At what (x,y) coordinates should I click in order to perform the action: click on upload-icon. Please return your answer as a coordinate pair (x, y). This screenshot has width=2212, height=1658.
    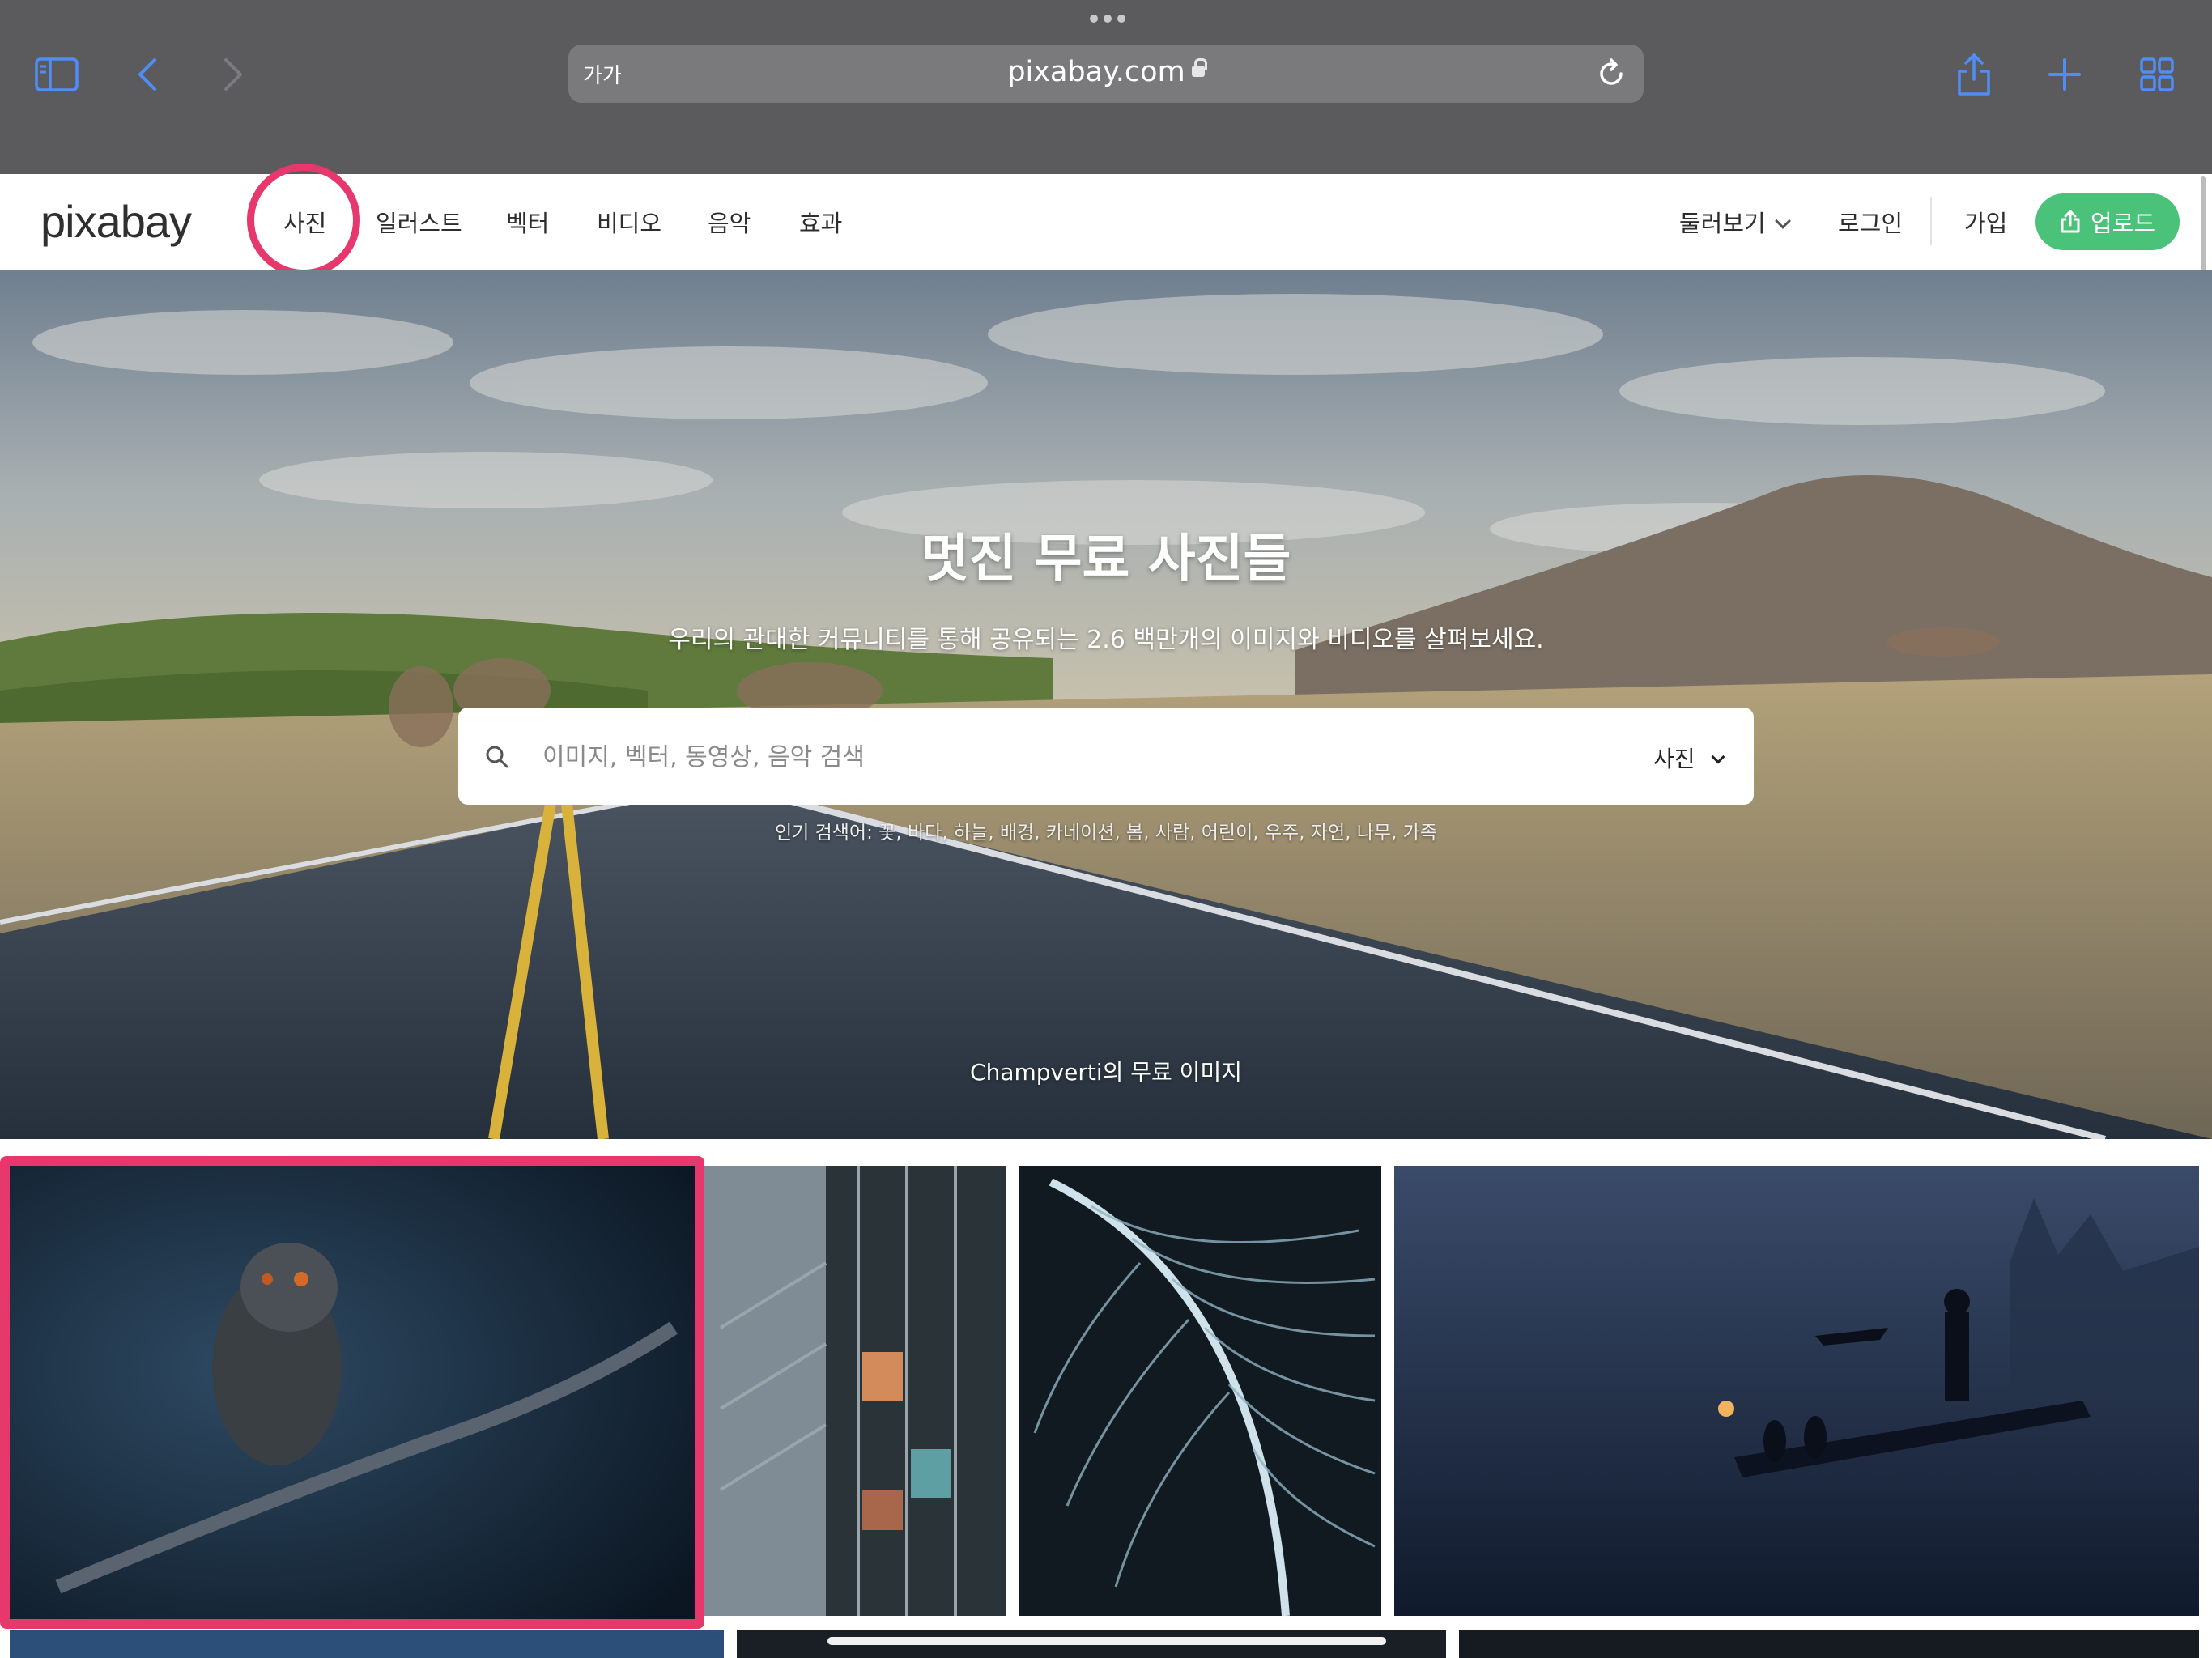
    Looking at the image, I should click on (2070, 221).